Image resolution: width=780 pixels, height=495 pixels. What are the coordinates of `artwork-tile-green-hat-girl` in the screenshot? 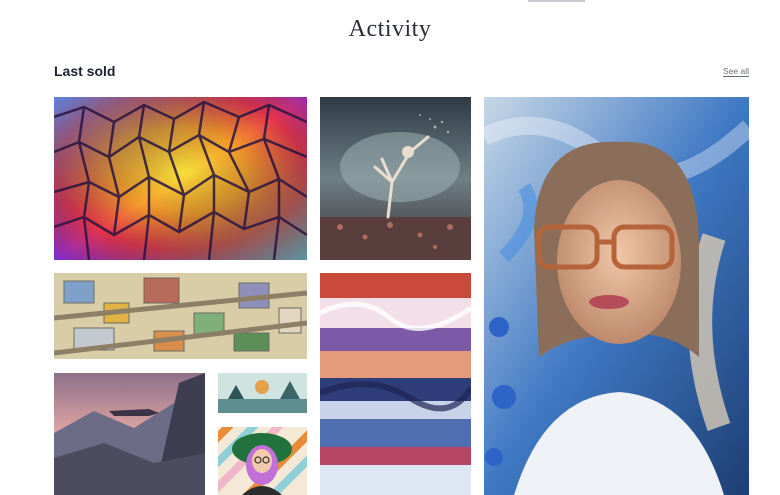 It's located at (262, 461).